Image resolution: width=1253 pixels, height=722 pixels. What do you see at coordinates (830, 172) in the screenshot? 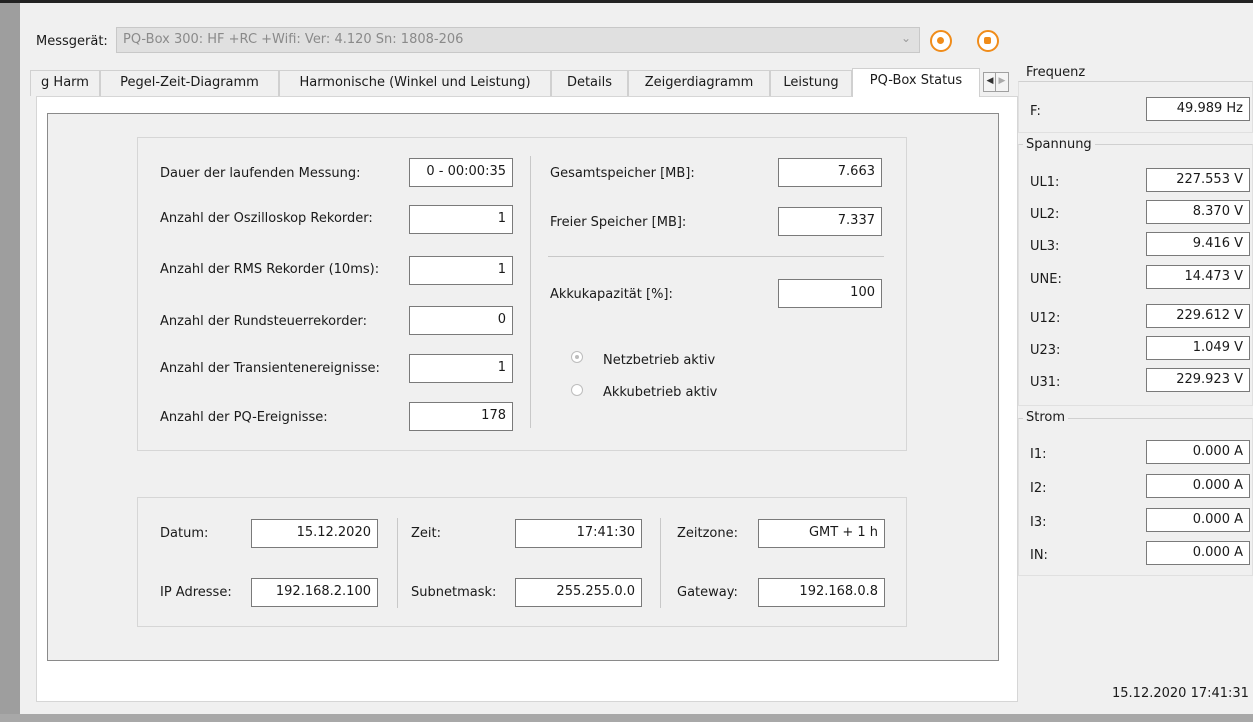
I see `total-memory-field: 7.663` at bounding box center [830, 172].